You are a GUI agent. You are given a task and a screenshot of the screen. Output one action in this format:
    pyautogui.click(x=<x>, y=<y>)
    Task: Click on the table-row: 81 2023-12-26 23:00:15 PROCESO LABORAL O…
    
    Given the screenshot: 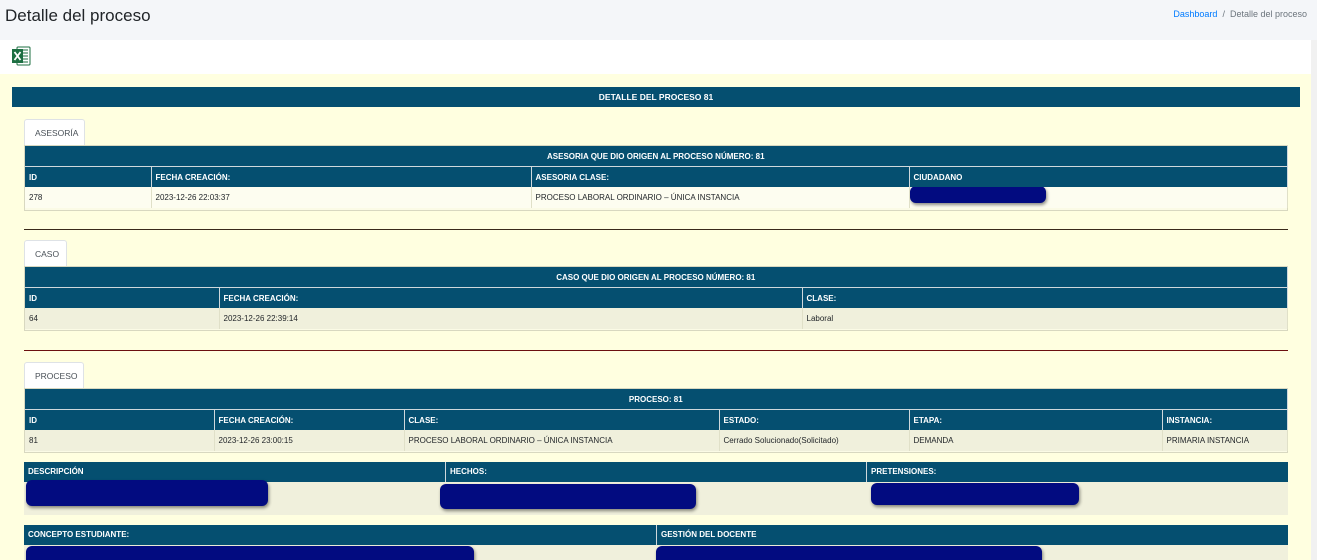 What is the action you would take?
    pyautogui.click(x=656, y=440)
    